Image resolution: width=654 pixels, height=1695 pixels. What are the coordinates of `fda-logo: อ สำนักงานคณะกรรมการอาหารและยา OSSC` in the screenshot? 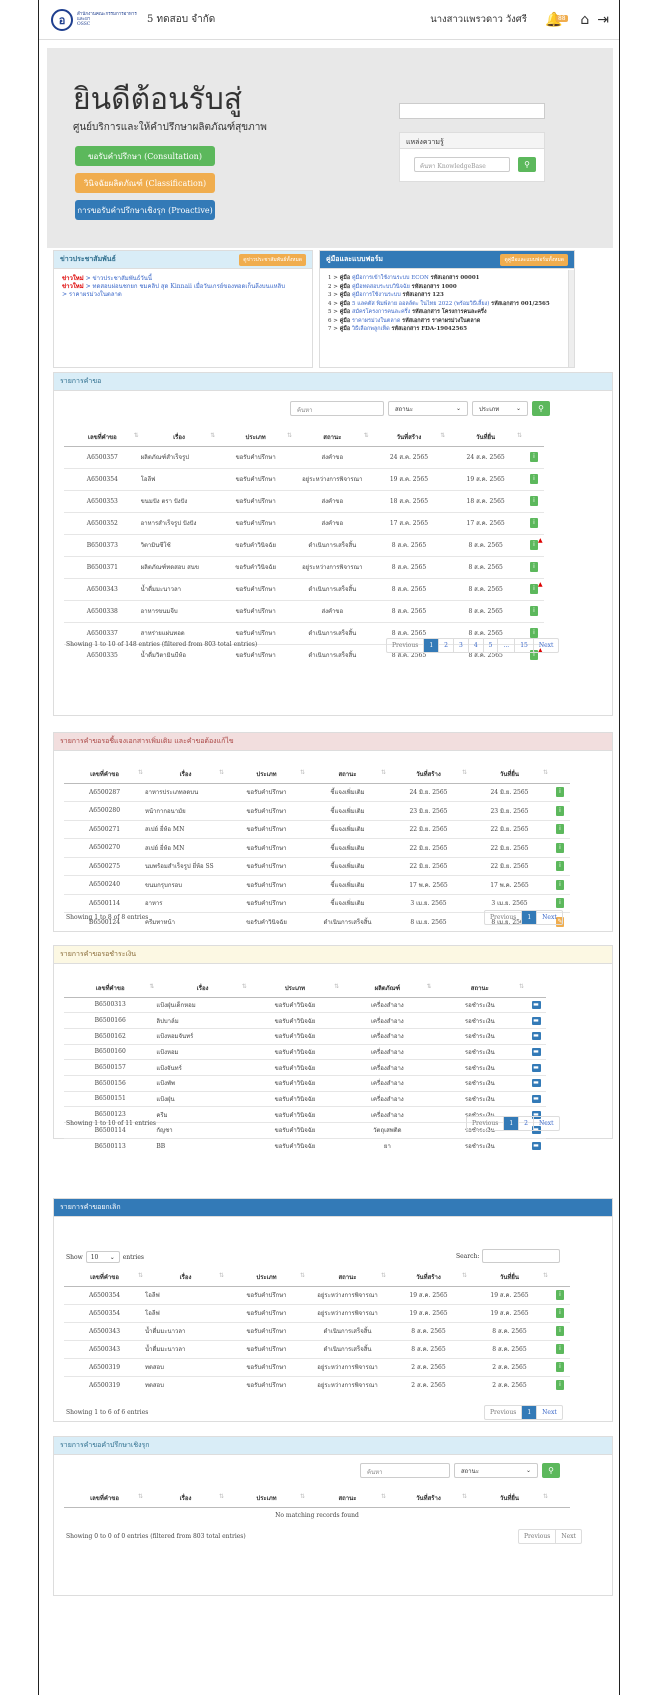 It's located at (94, 19).